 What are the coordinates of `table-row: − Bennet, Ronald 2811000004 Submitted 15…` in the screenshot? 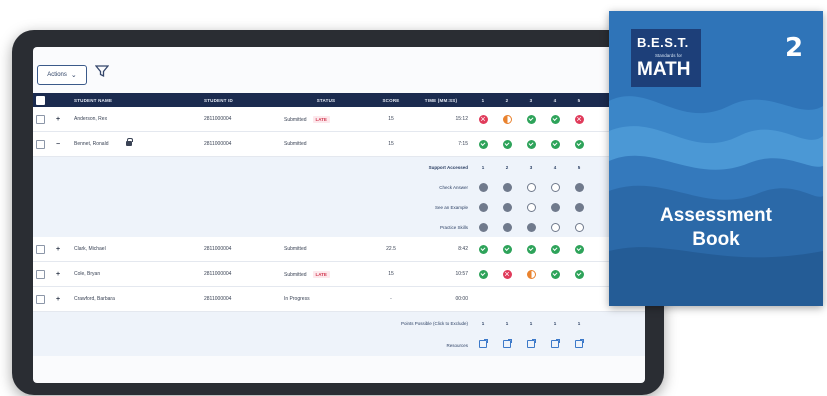 It's located at (339, 144).